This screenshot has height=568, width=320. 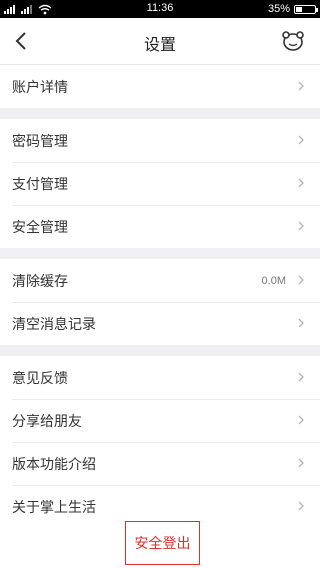 I want to click on page-title: 设置, so click(x=159, y=44).